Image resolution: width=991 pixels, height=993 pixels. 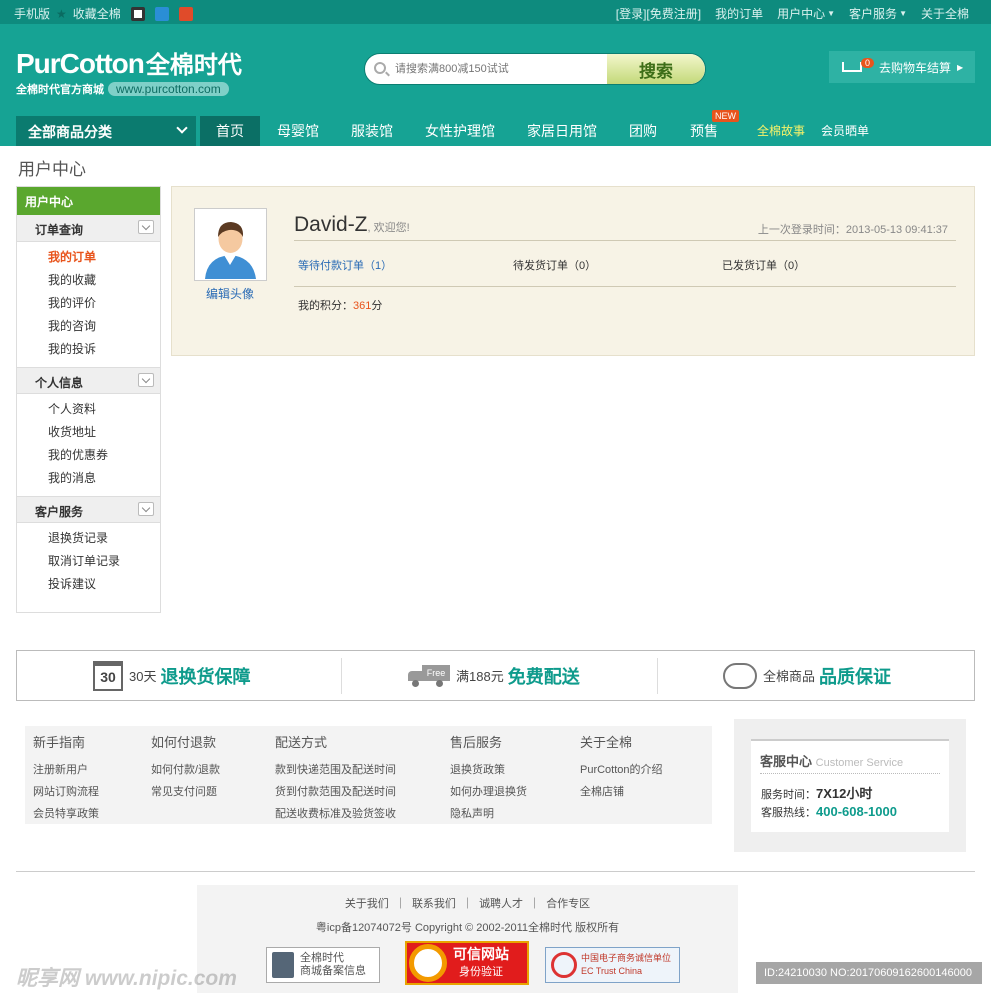 What do you see at coordinates (104, 326) in the screenshot?
I see `sidebar-item-inquiries: 我的咨询` at bounding box center [104, 326].